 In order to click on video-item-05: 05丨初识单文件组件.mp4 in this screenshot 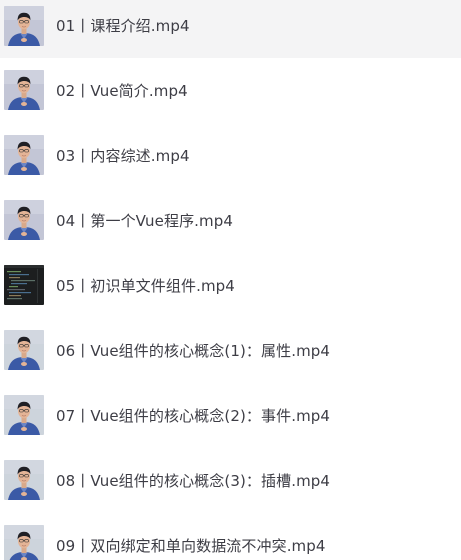, I will do `click(230, 285)`.